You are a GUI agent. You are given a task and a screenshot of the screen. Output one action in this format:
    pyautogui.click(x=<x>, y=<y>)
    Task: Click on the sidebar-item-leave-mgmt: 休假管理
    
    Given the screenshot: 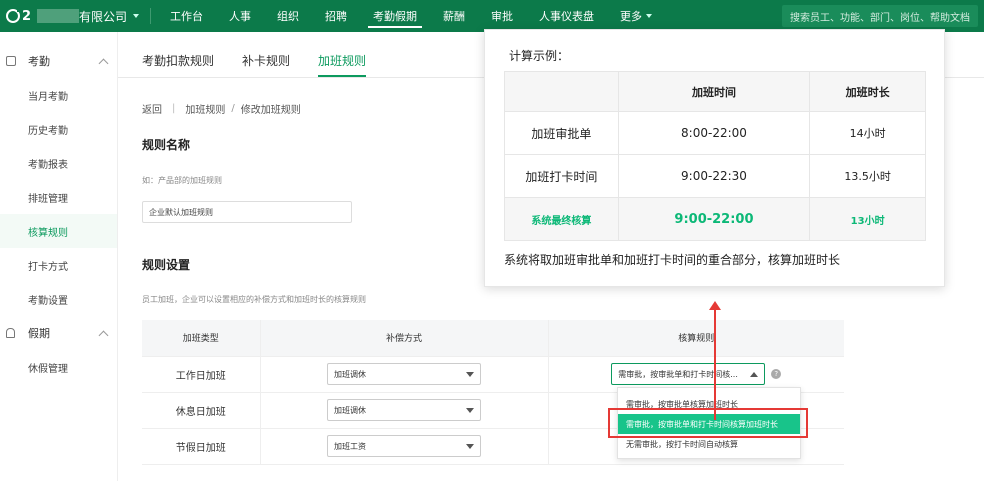 What is the action you would take?
    pyautogui.click(x=58, y=367)
    